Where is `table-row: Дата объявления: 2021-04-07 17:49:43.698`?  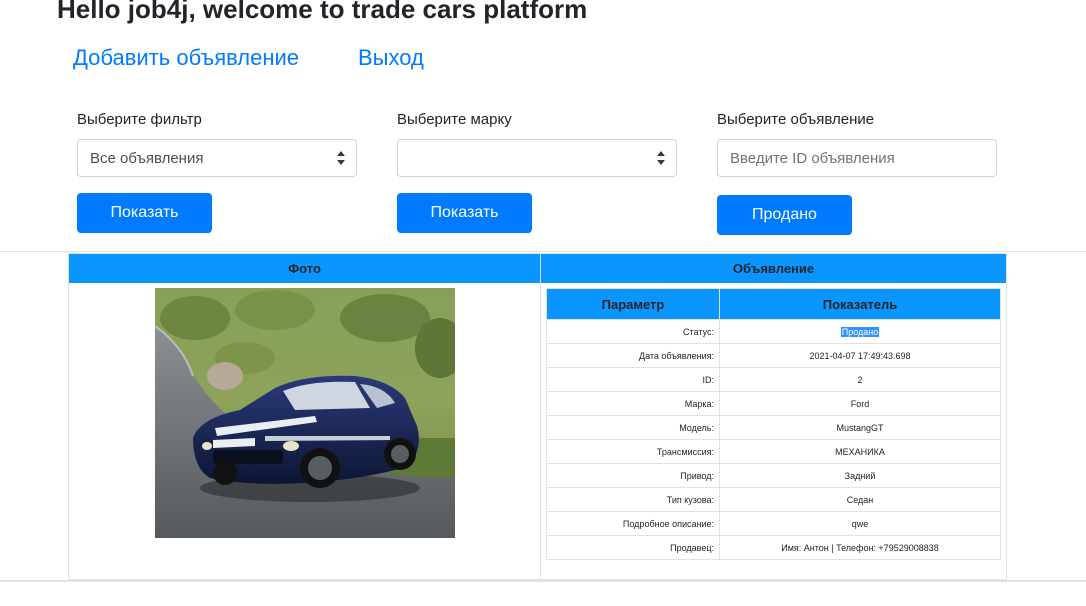
table-row: Дата объявления: 2021-04-07 17:49:43.698 is located at coordinates (773, 355).